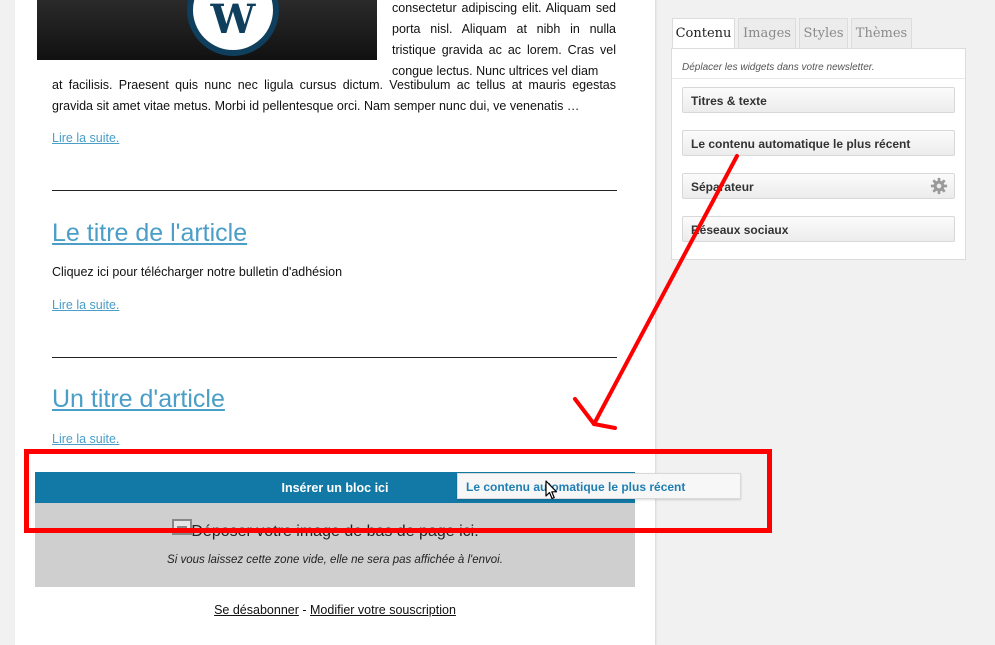  I want to click on gear-icon, so click(939, 186).